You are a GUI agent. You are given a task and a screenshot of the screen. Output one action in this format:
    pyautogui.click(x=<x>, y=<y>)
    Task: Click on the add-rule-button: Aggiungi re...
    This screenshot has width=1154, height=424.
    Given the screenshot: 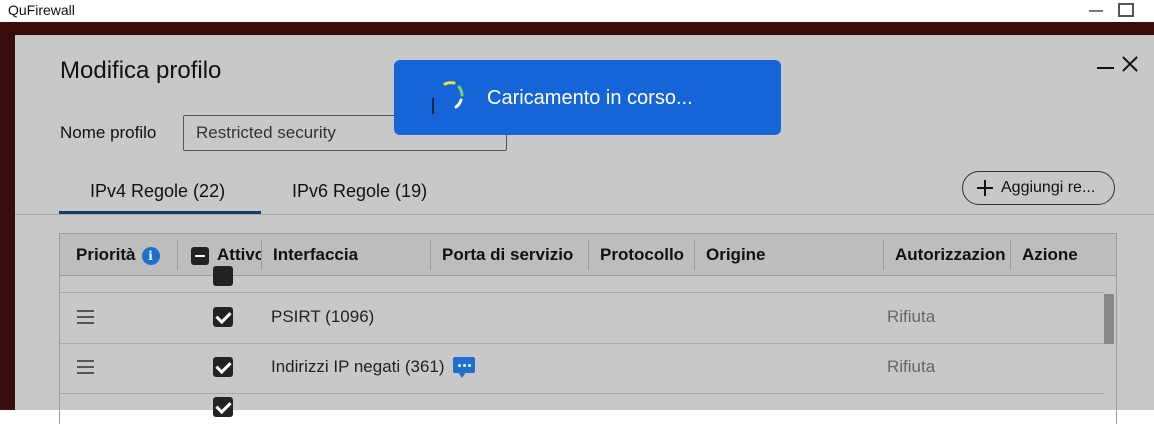 What is the action you would take?
    pyautogui.click(x=1038, y=188)
    